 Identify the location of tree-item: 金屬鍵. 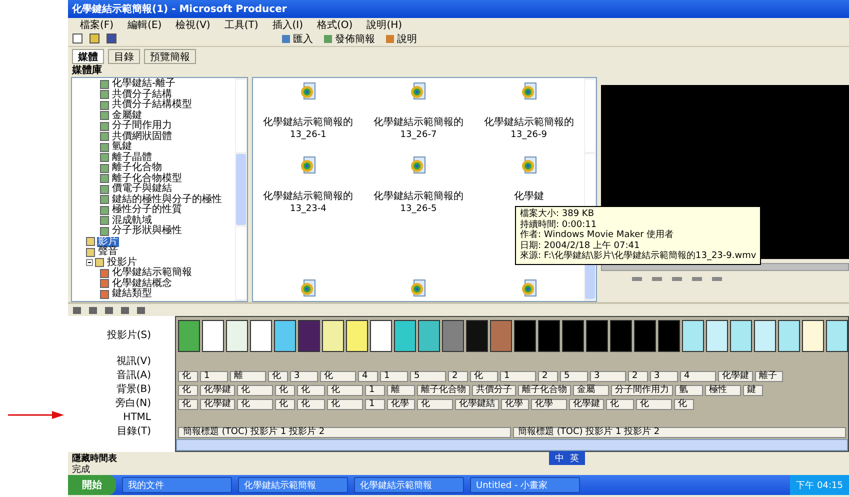
(127, 115).